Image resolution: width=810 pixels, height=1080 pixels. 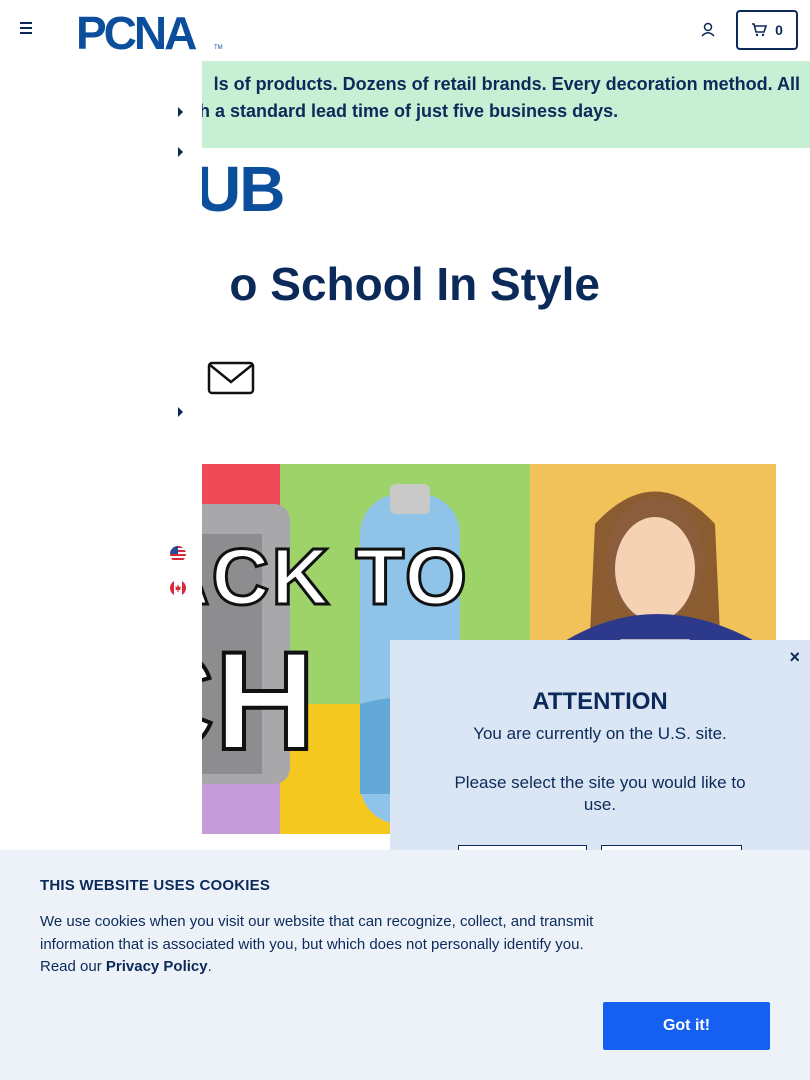 What do you see at coordinates (794, 657) in the screenshot?
I see `close-icon: ×` at bounding box center [794, 657].